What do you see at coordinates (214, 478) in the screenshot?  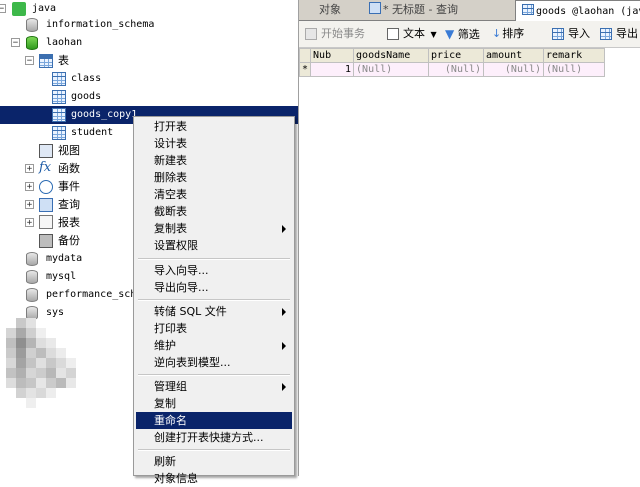 I see `menu-item-object-info: 对象信息` at bounding box center [214, 478].